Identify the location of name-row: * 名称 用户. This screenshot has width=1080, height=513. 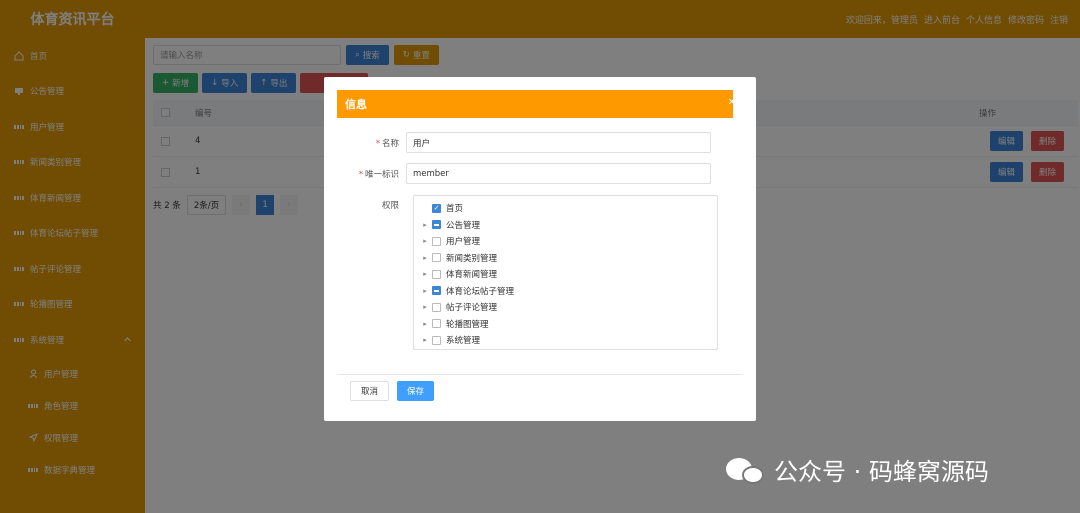
(517, 142).